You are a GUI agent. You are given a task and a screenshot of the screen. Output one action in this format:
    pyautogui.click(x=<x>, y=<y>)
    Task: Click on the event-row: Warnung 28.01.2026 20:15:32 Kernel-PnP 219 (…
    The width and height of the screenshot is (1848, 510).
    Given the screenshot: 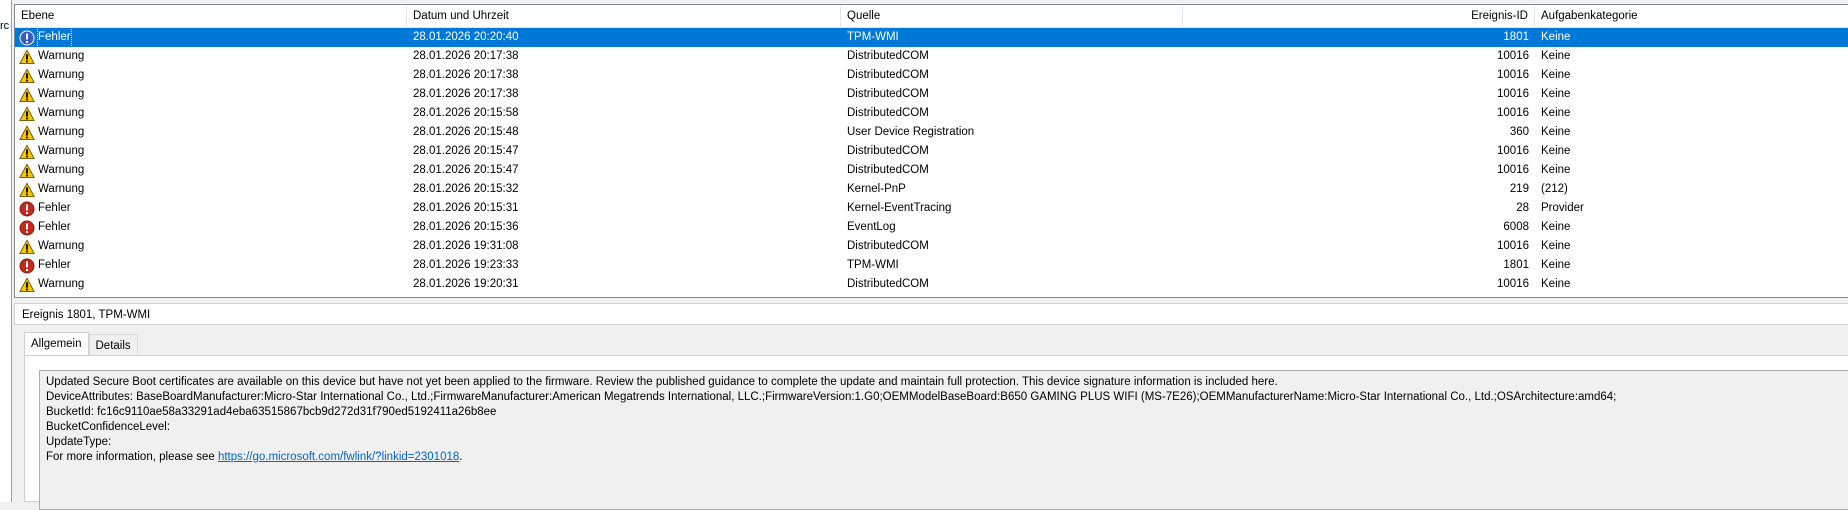 What is the action you would take?
    pyautogui.click(x=931, y=189)
    